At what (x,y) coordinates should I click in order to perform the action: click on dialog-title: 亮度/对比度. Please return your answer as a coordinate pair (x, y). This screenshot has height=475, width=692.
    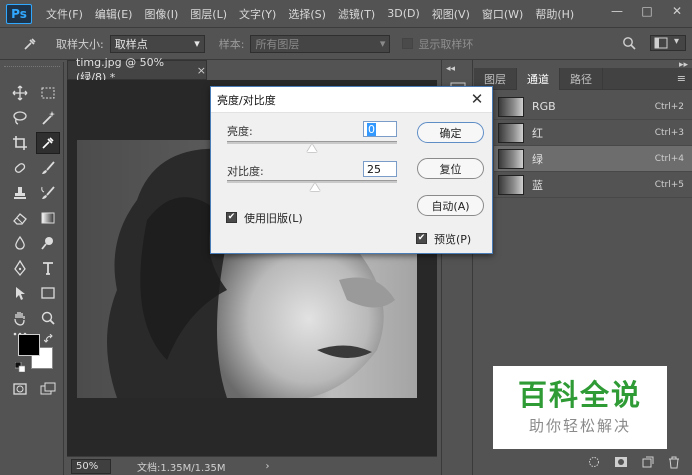
    Looking at the image, I should click on (351, 100).